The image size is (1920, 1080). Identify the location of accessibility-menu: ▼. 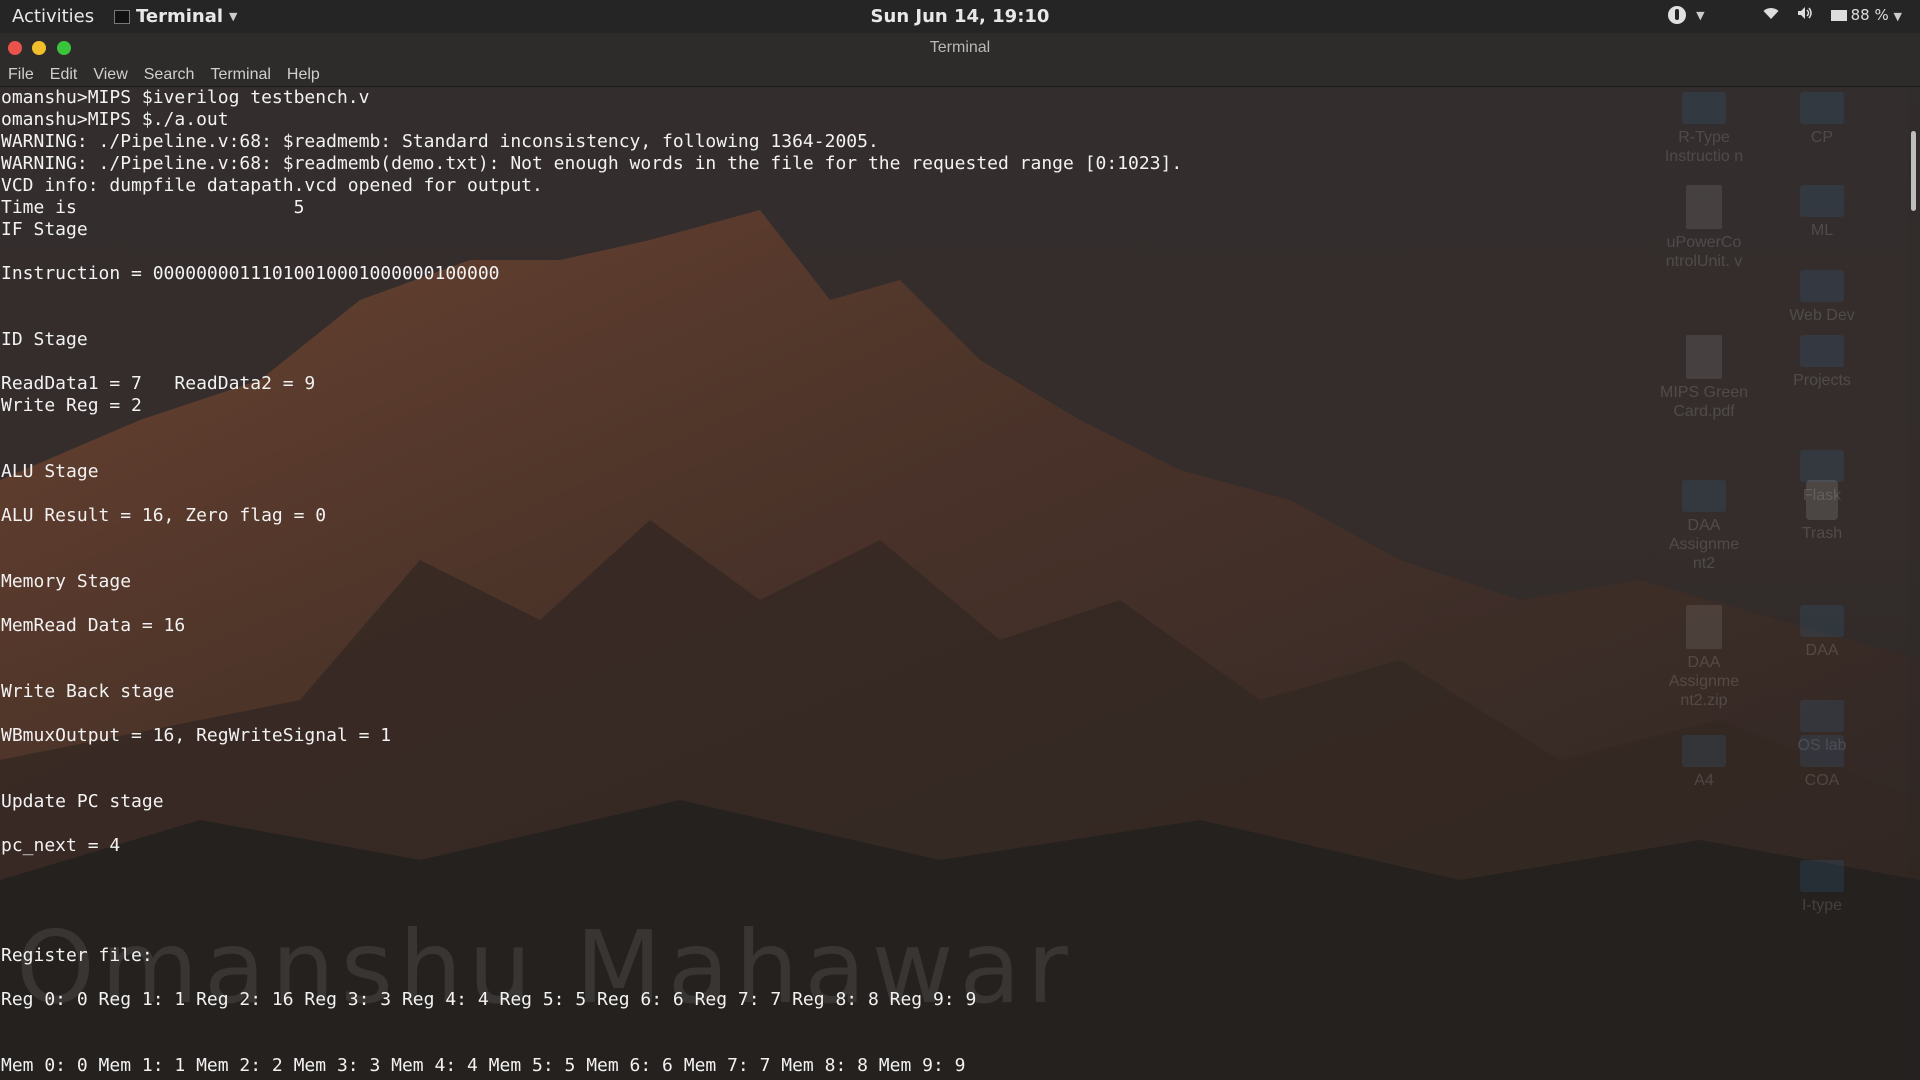
(1686, 15).